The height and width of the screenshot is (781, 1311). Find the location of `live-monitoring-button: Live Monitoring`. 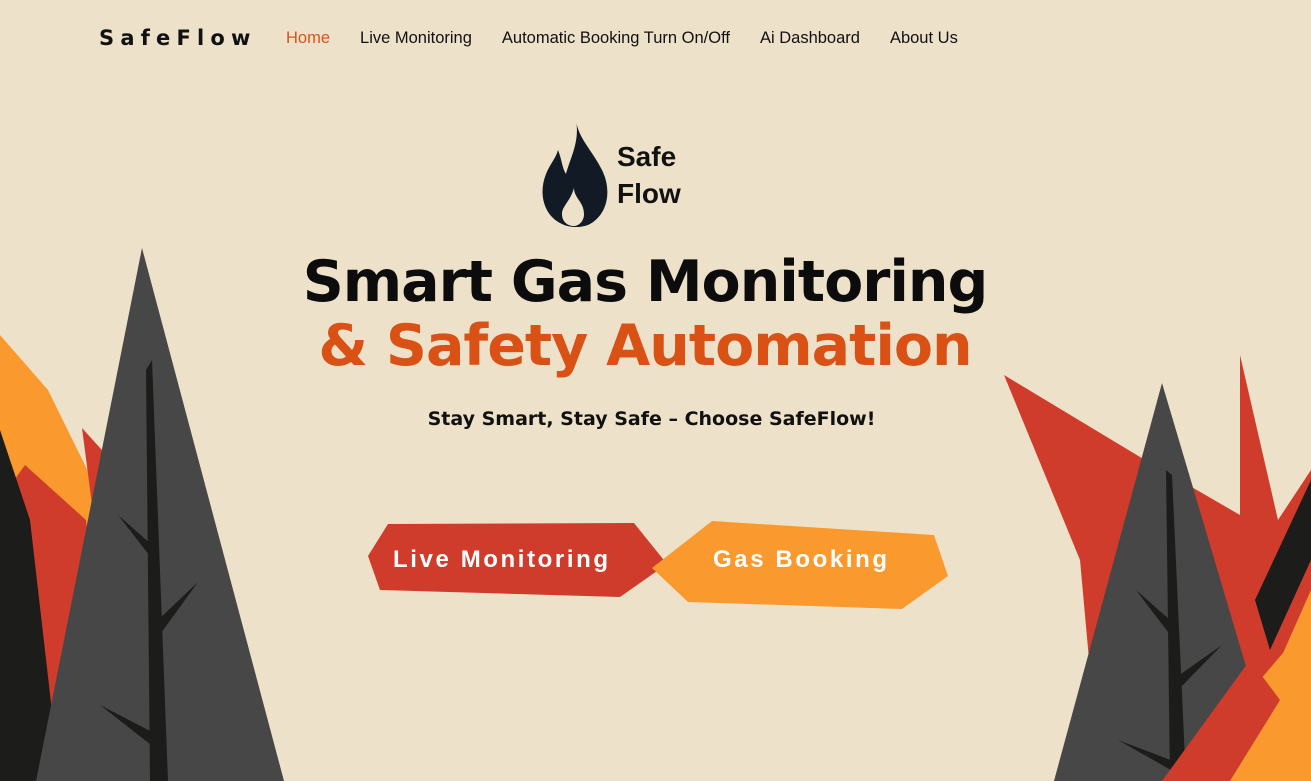

live-monitoring-button: Live Monitoring is located at coordinates (518, 560).